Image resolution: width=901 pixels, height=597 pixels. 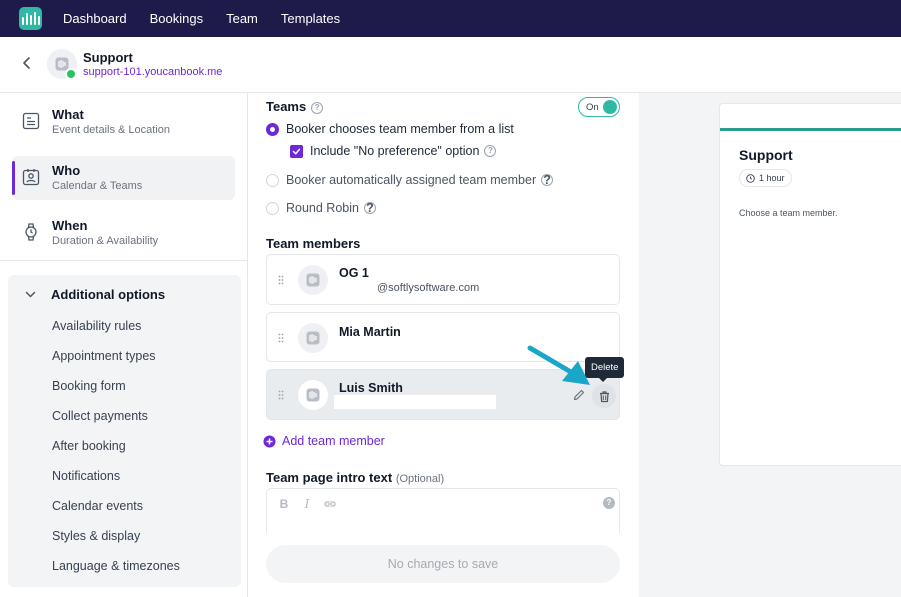 I want to click on radio-selected, so click(x=272, y=129).